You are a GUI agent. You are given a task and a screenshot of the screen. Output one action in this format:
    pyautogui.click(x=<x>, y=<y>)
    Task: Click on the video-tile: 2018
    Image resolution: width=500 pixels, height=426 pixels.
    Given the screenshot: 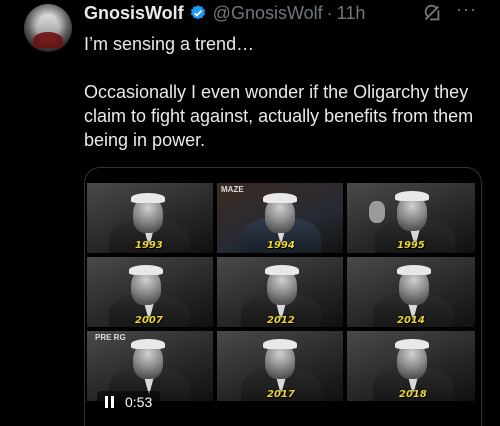 What is the action you would take?
    pyautogui.click(x=411, y=366)
    